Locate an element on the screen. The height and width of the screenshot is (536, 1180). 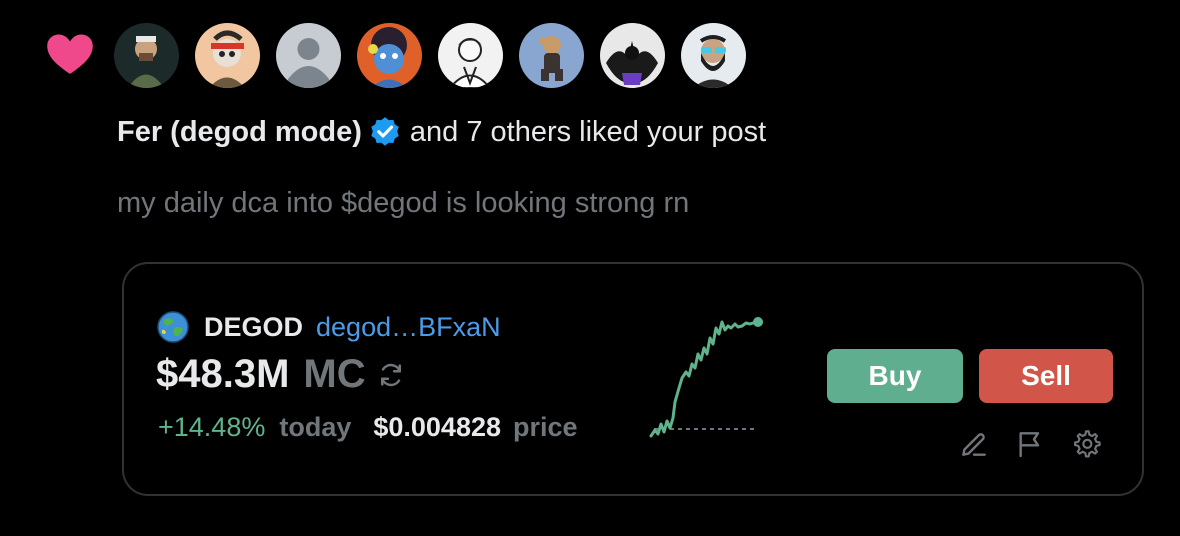
like-suffix: and 7 others liked your post is located at coordinates (588, 132).